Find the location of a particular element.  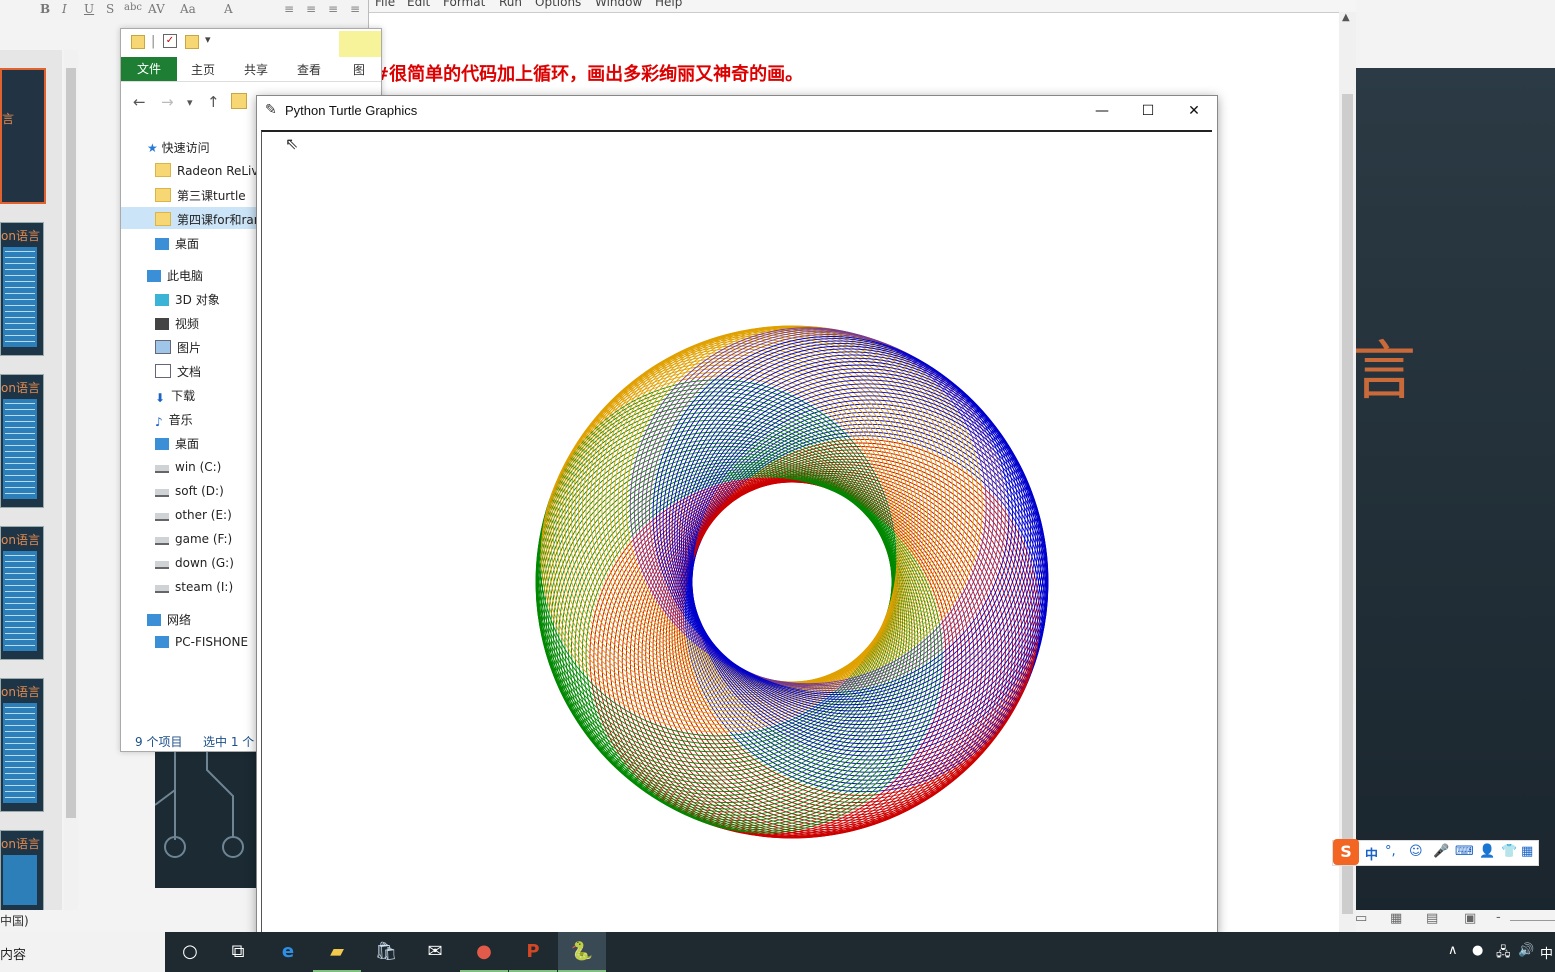

align-center-icon: ≡ is located at coordinates (311, 9).